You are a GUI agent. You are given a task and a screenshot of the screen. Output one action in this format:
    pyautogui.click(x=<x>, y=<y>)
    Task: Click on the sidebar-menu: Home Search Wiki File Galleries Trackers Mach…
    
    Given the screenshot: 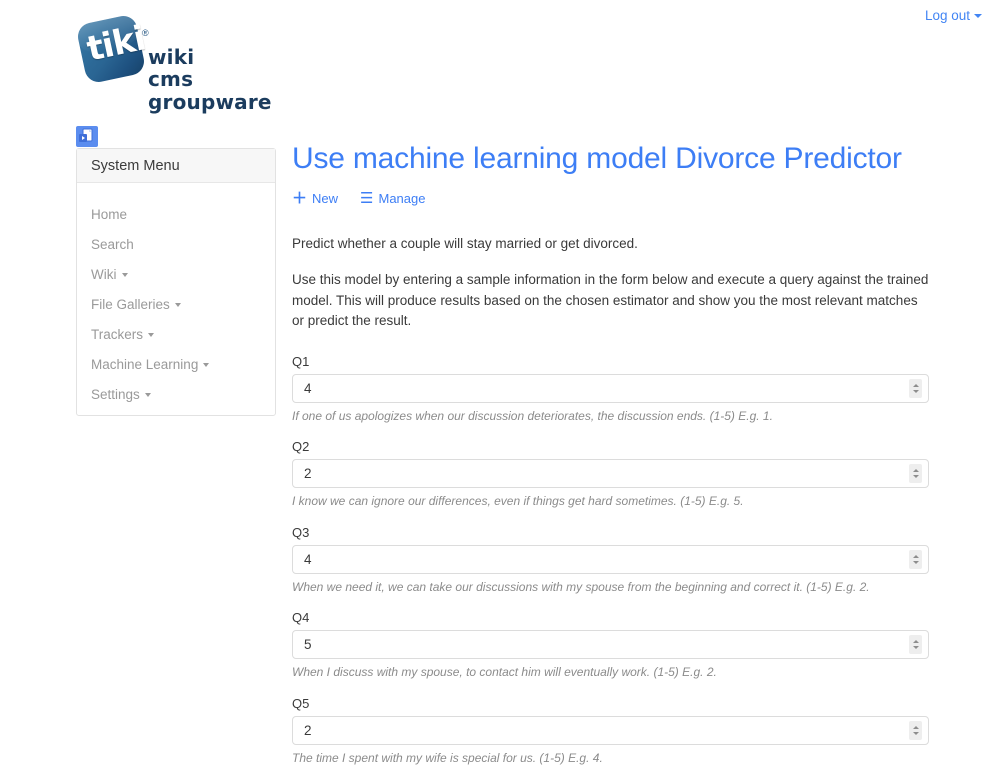 What is the action you would take?
    pyautogui.click(x=176, y=300)
    